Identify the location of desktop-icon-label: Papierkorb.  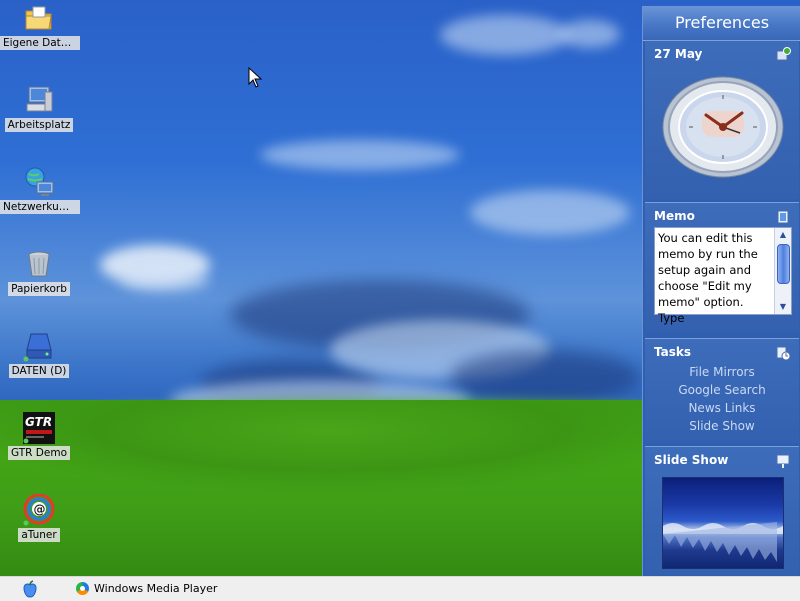
(39, 289).